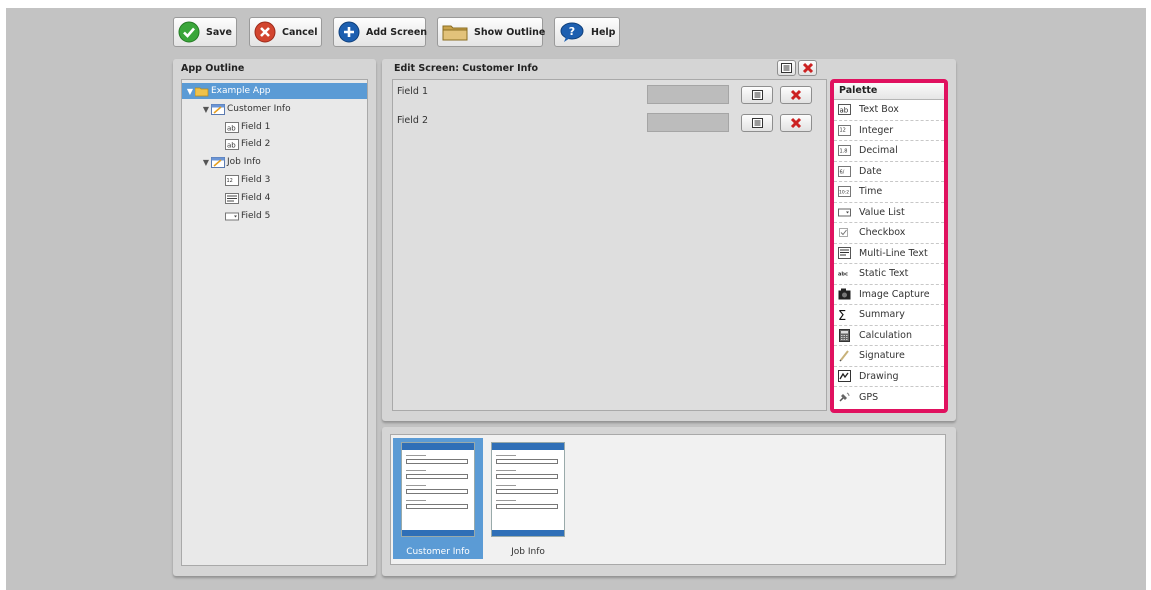 The image size is (1151, 590). I want to click on folder-icon, so click(202, 91).